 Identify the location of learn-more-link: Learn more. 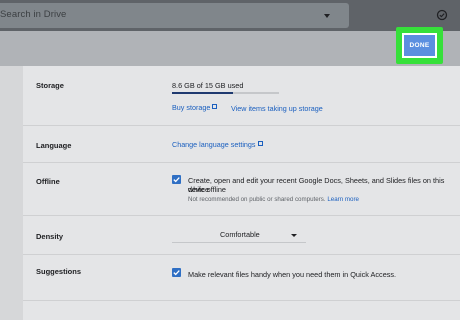
(343, 199).